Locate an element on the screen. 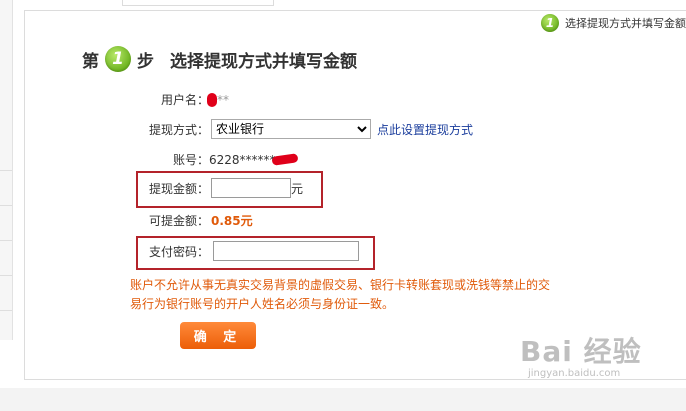 The image size is (686, 411). step-heading: 第 1 步 选择提现方式并填写金额 is located at coordinates (219, 59).